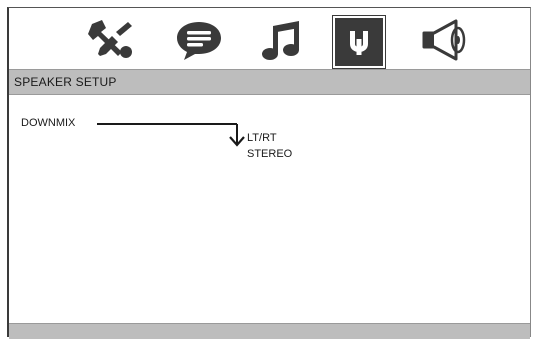 The height and width of the screenshot is (340, 533). What do you see at coordinates (111, 40) in the screenshot?
I see `wrench-screwdriver-icon` at bounding box center [111, 40].